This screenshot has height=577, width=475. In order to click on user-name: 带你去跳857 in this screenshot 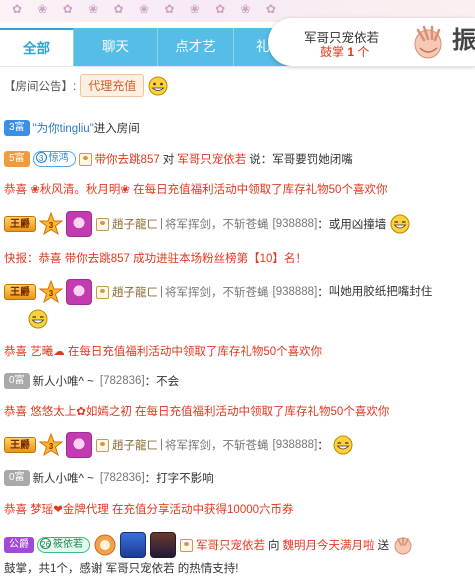, I will do `click(127, 159)`.